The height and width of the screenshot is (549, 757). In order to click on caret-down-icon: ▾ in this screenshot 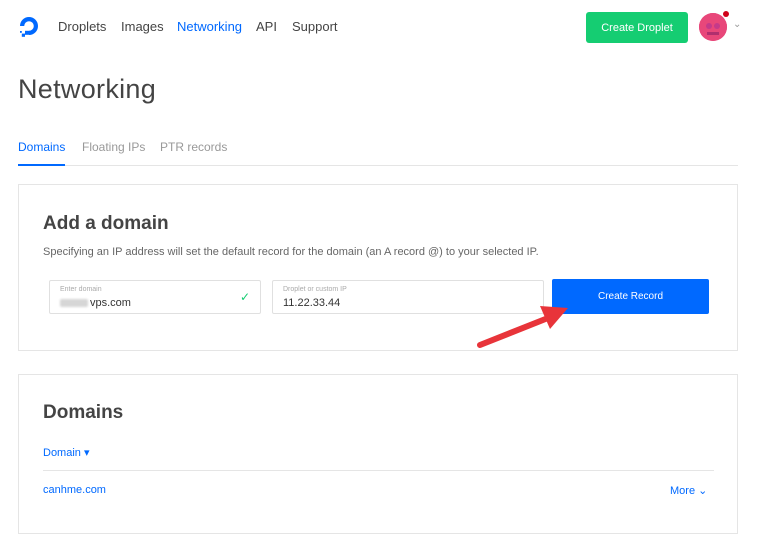, I will do `click(86, 453)`.